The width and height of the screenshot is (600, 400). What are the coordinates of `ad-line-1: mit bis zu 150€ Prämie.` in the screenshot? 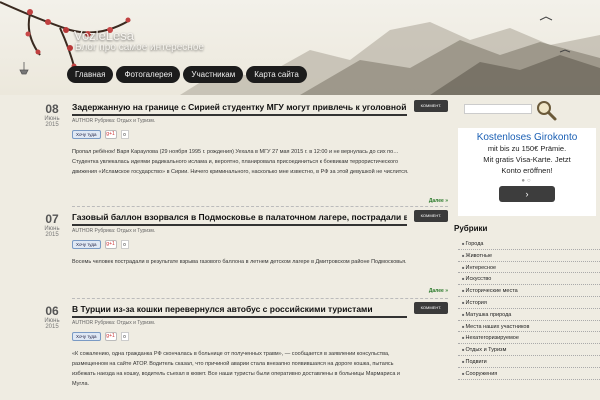 It's located at (527, 148).